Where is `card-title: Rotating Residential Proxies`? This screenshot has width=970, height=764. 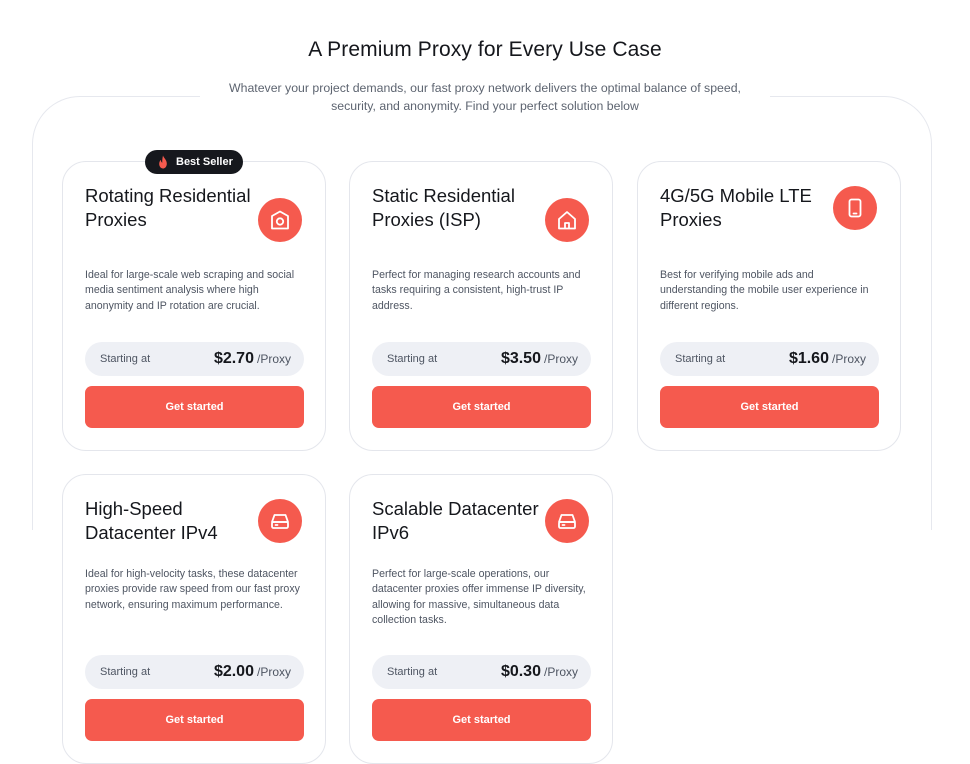
card-title: Rotating Residential Proxies is located at coordinates (168, 207).